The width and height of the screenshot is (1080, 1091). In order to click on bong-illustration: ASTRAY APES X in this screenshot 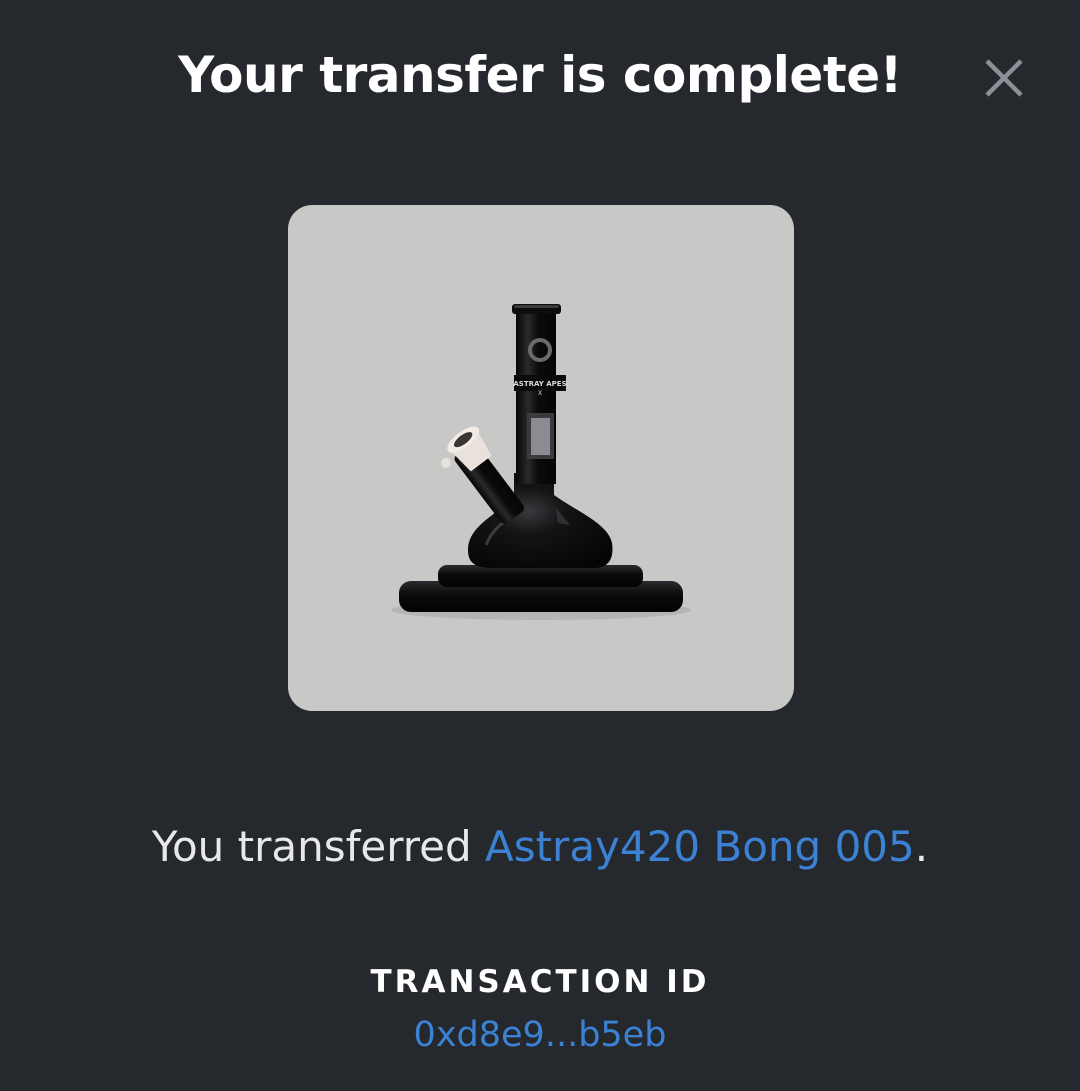, I will do `click(541, 462)`.